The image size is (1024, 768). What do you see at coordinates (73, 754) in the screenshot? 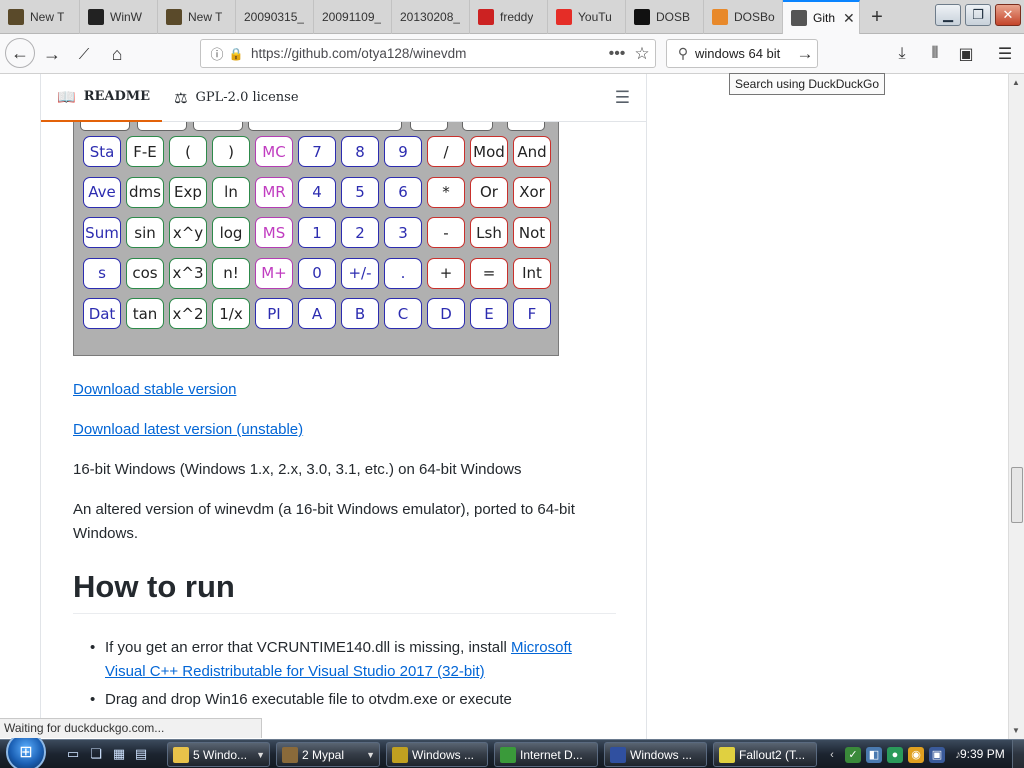
I see `show-desktop-quicklaunch-icon: ▭` at bounding box center [73, 754].